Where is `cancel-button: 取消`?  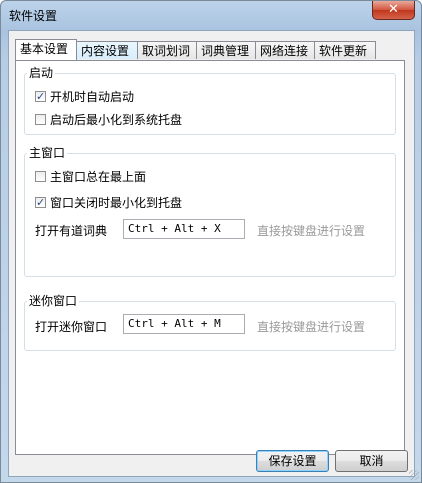
cancel-button: 取消 is located at coordinates (371, 461).